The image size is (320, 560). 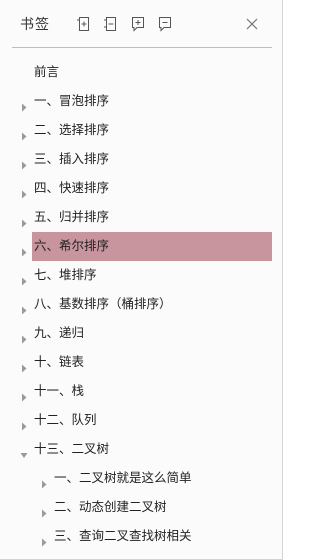 I want to click on close-icon, so click(x=252, y=24).